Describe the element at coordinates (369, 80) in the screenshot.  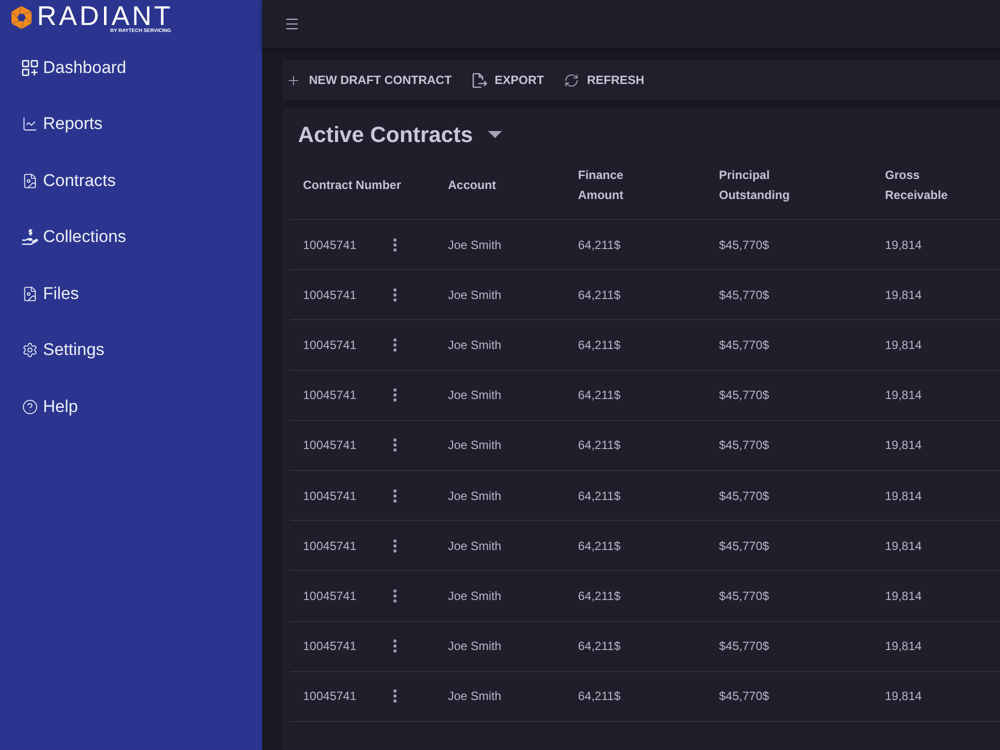
I see `toolbar-button: NEW DRAFT CONTRACT` at that location.